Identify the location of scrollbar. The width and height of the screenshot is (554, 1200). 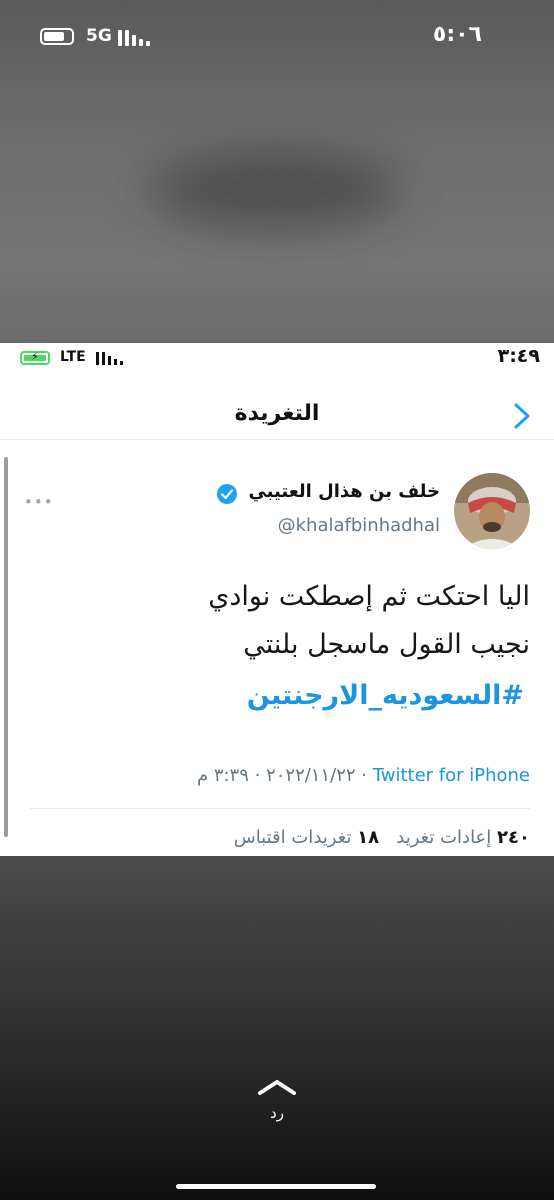
(6, 647).